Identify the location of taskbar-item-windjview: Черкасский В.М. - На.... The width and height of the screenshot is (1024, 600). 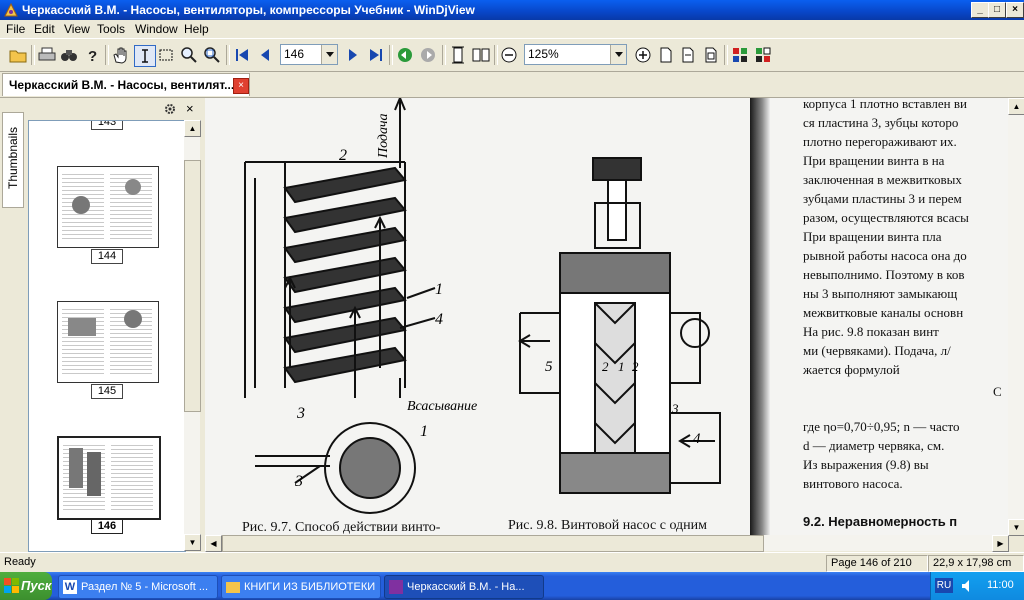
(464, 587).